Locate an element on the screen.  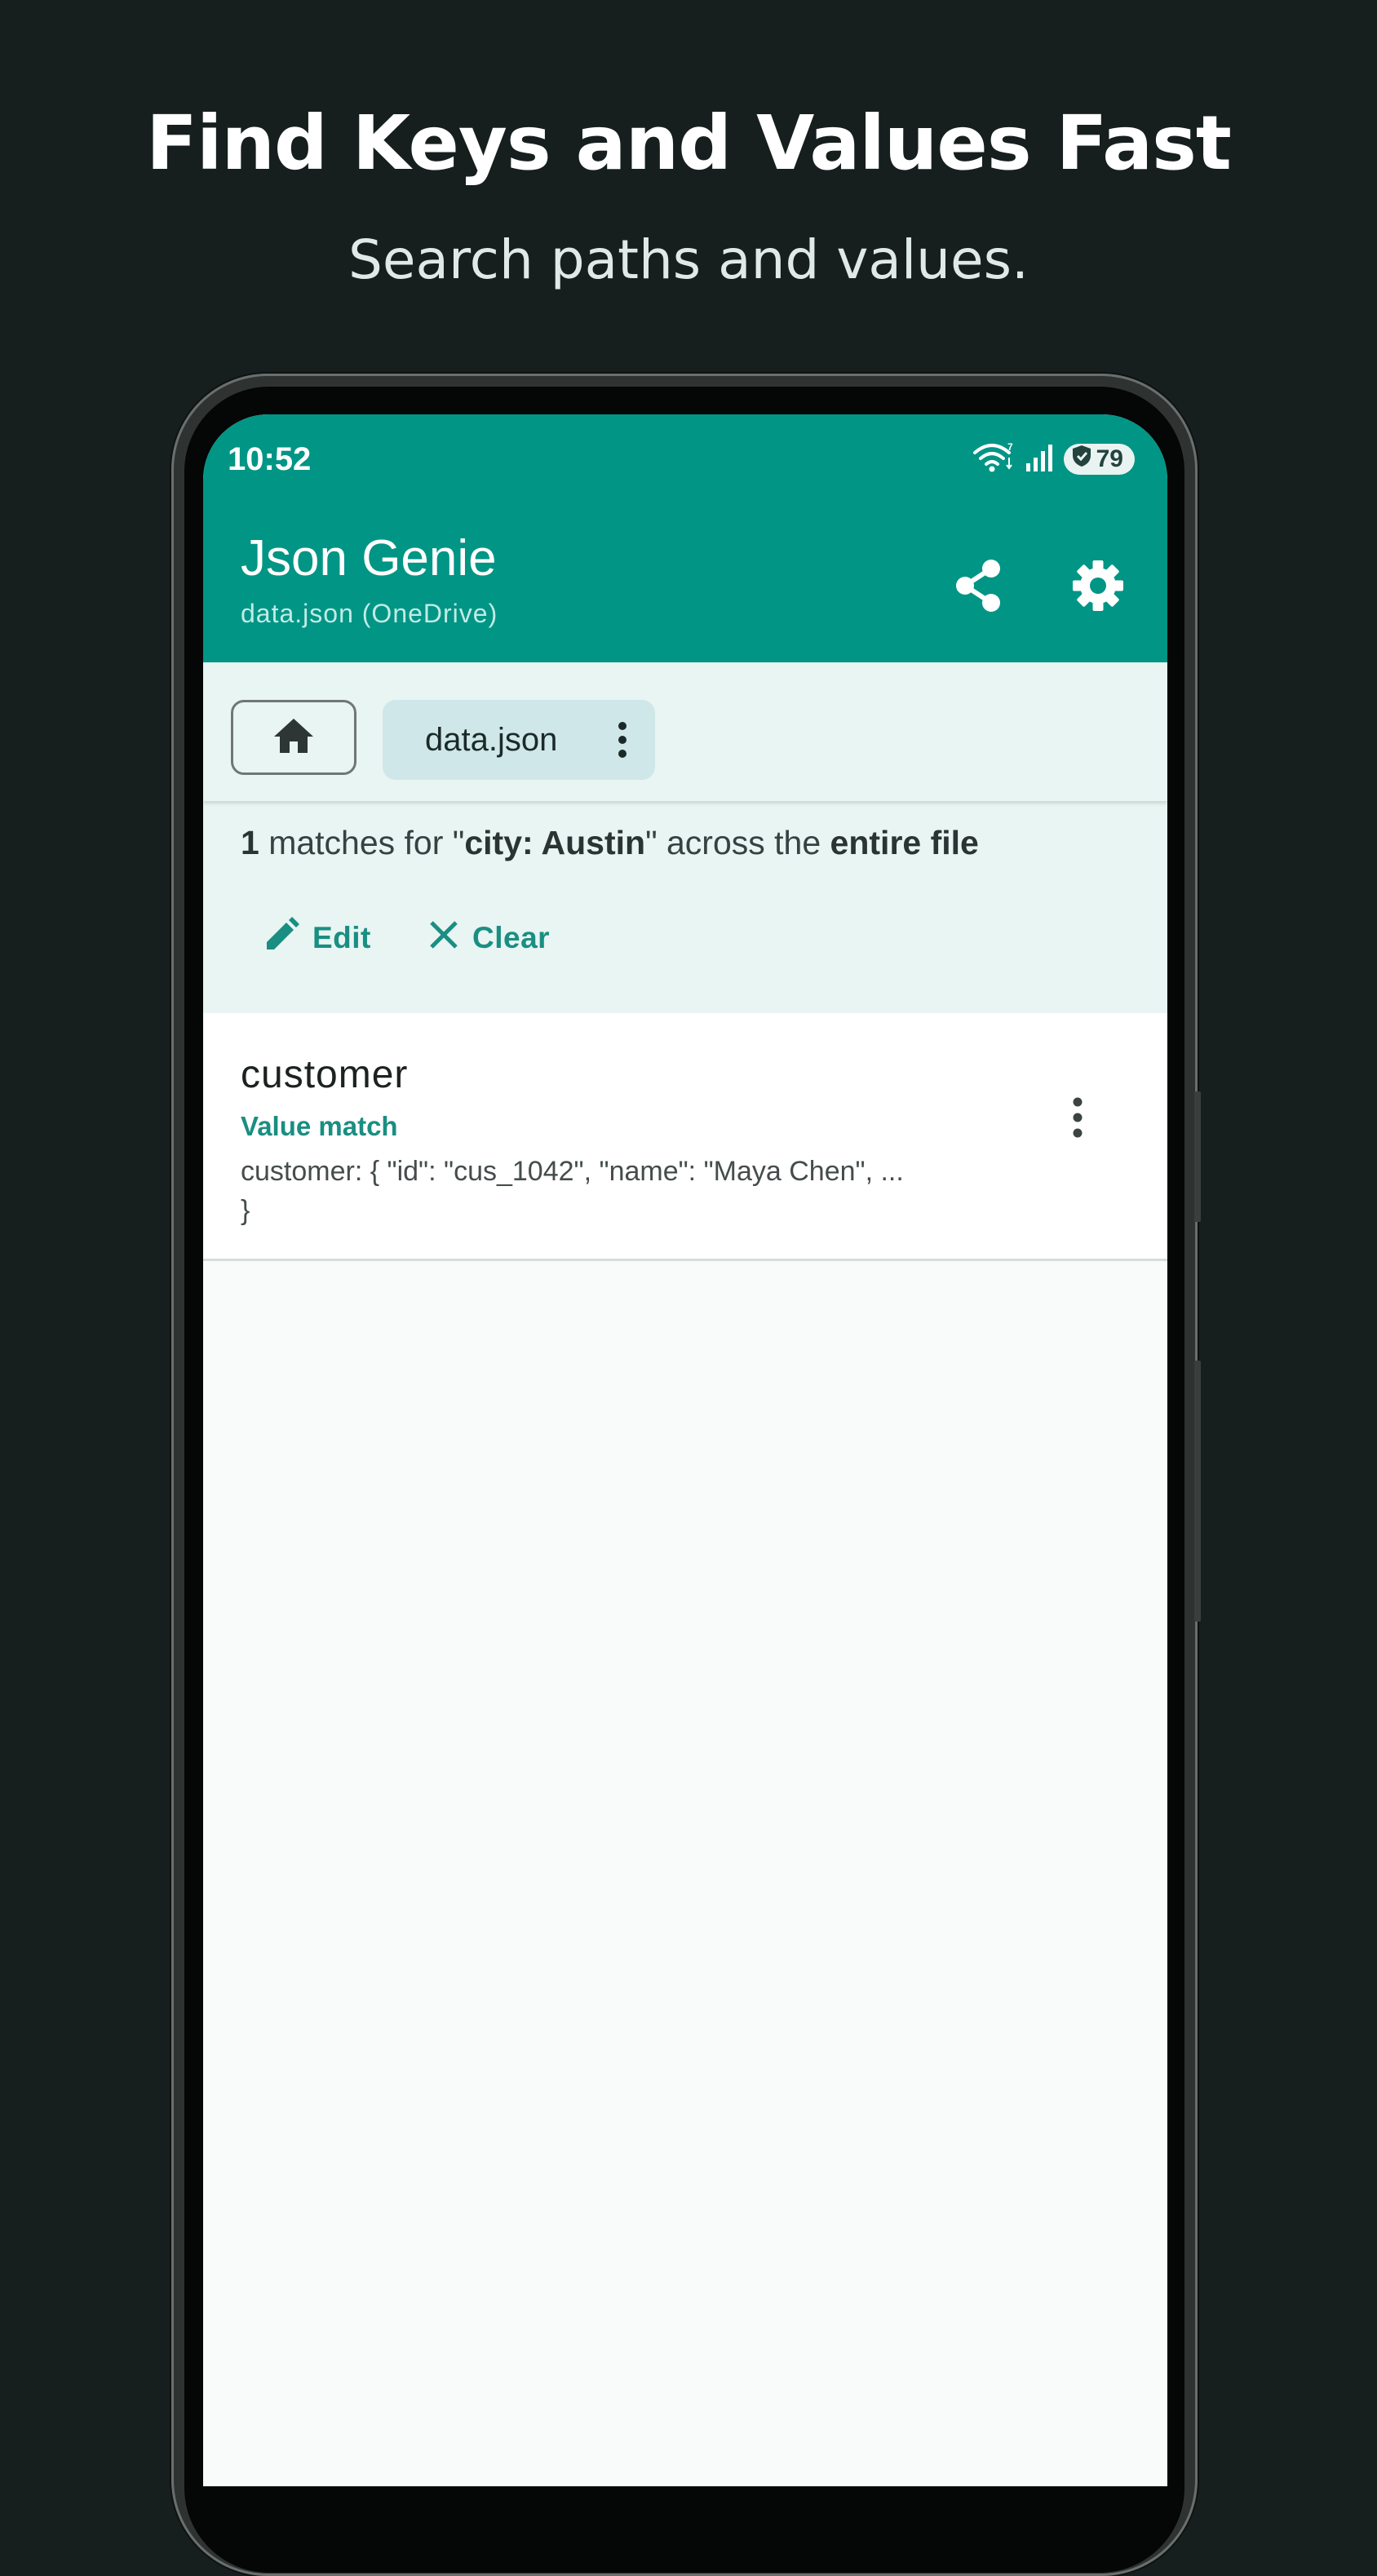
promo-subtitle: Search paths and values. is located at coordinates (688, 259).